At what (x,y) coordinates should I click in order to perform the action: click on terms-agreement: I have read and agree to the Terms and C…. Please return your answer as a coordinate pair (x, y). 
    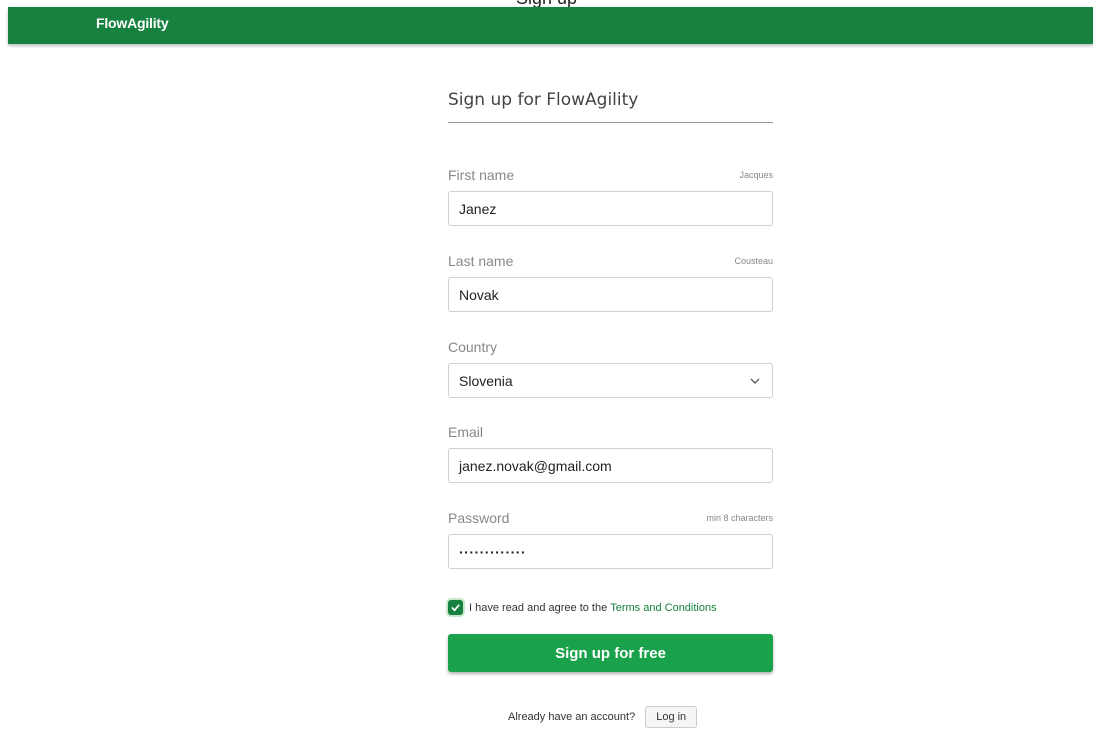
    Looking at the image, I should click on (582, 607).